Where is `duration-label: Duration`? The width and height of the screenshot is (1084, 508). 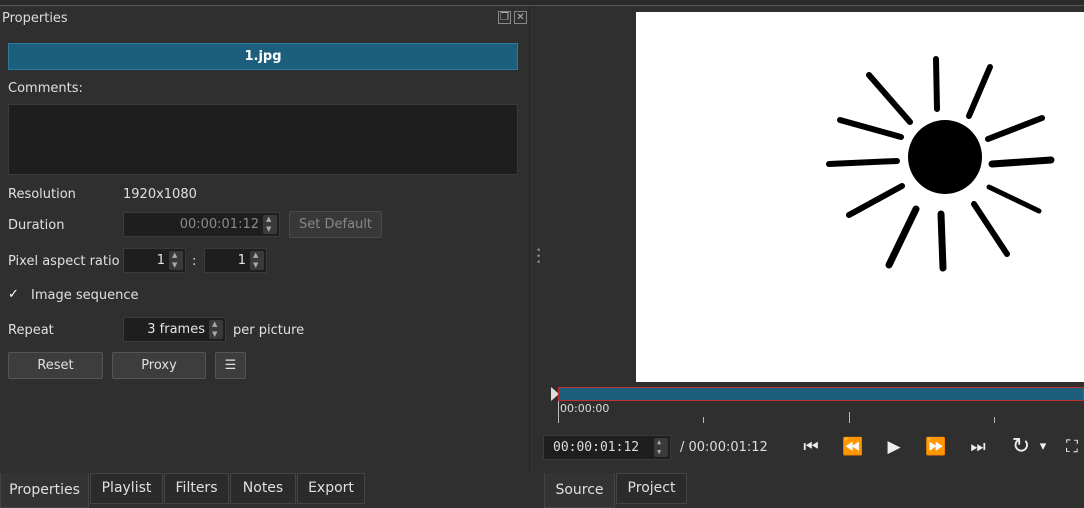
duration-label: Duration is located at coordinates (36, 225).